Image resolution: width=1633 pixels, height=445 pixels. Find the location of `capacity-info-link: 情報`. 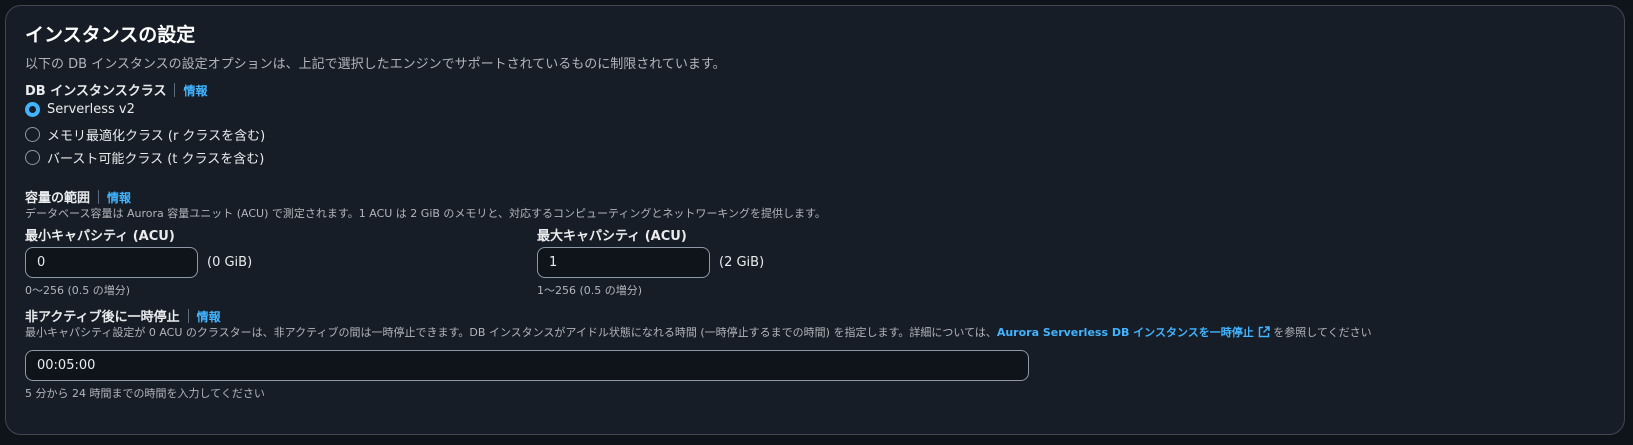

capacity-info-link: 情報 is located at coordinates (119, 198).